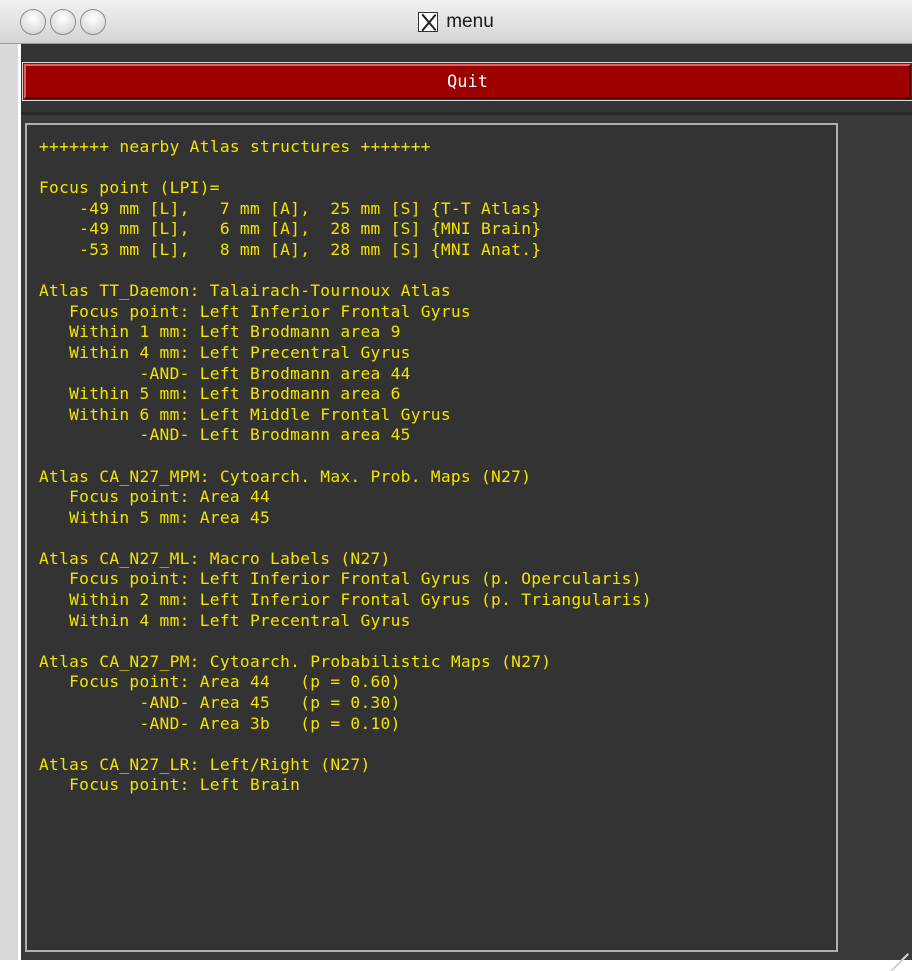 This screenshot has width=912, height=971. I want to click on x11-icon, so click(428, 22).